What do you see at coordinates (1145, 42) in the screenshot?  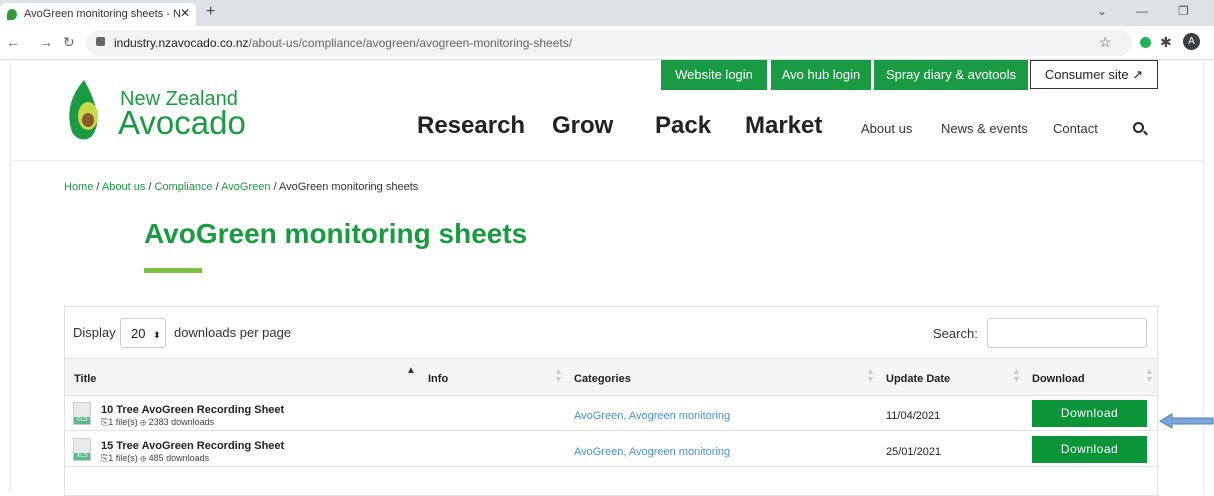 I see `extension-icon` at bounding box center [1145, 42].